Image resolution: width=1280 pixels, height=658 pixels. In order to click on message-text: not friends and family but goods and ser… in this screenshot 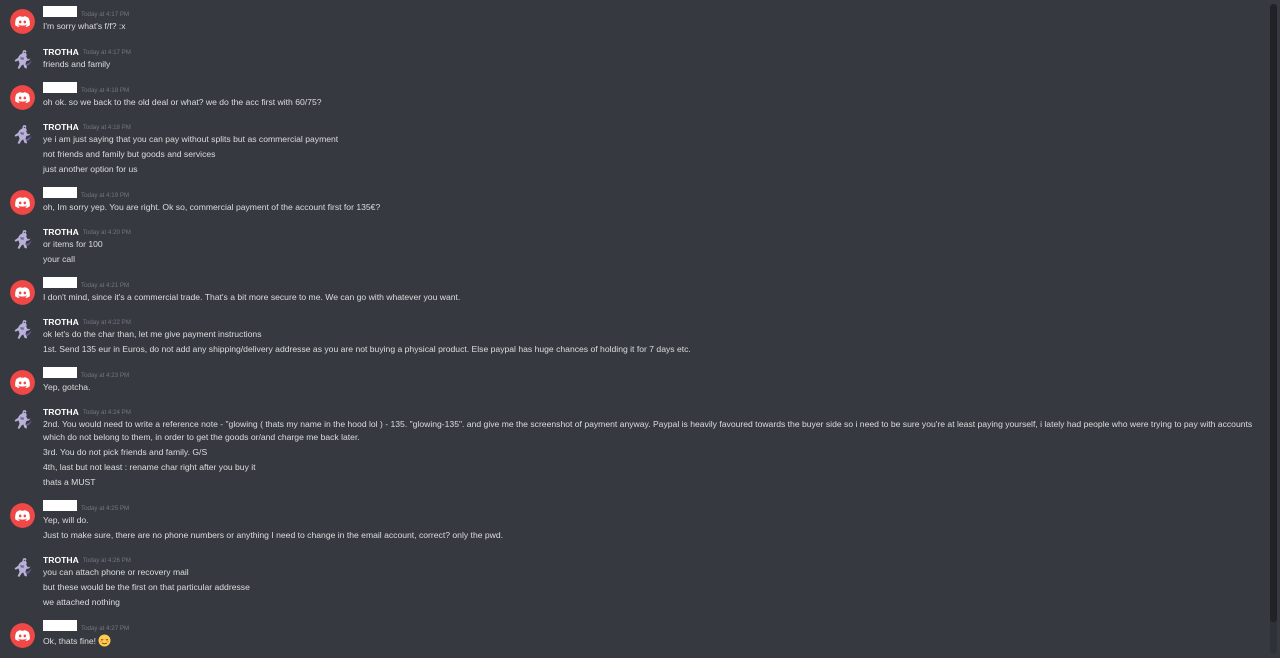, I will do `click(129, 154)`.